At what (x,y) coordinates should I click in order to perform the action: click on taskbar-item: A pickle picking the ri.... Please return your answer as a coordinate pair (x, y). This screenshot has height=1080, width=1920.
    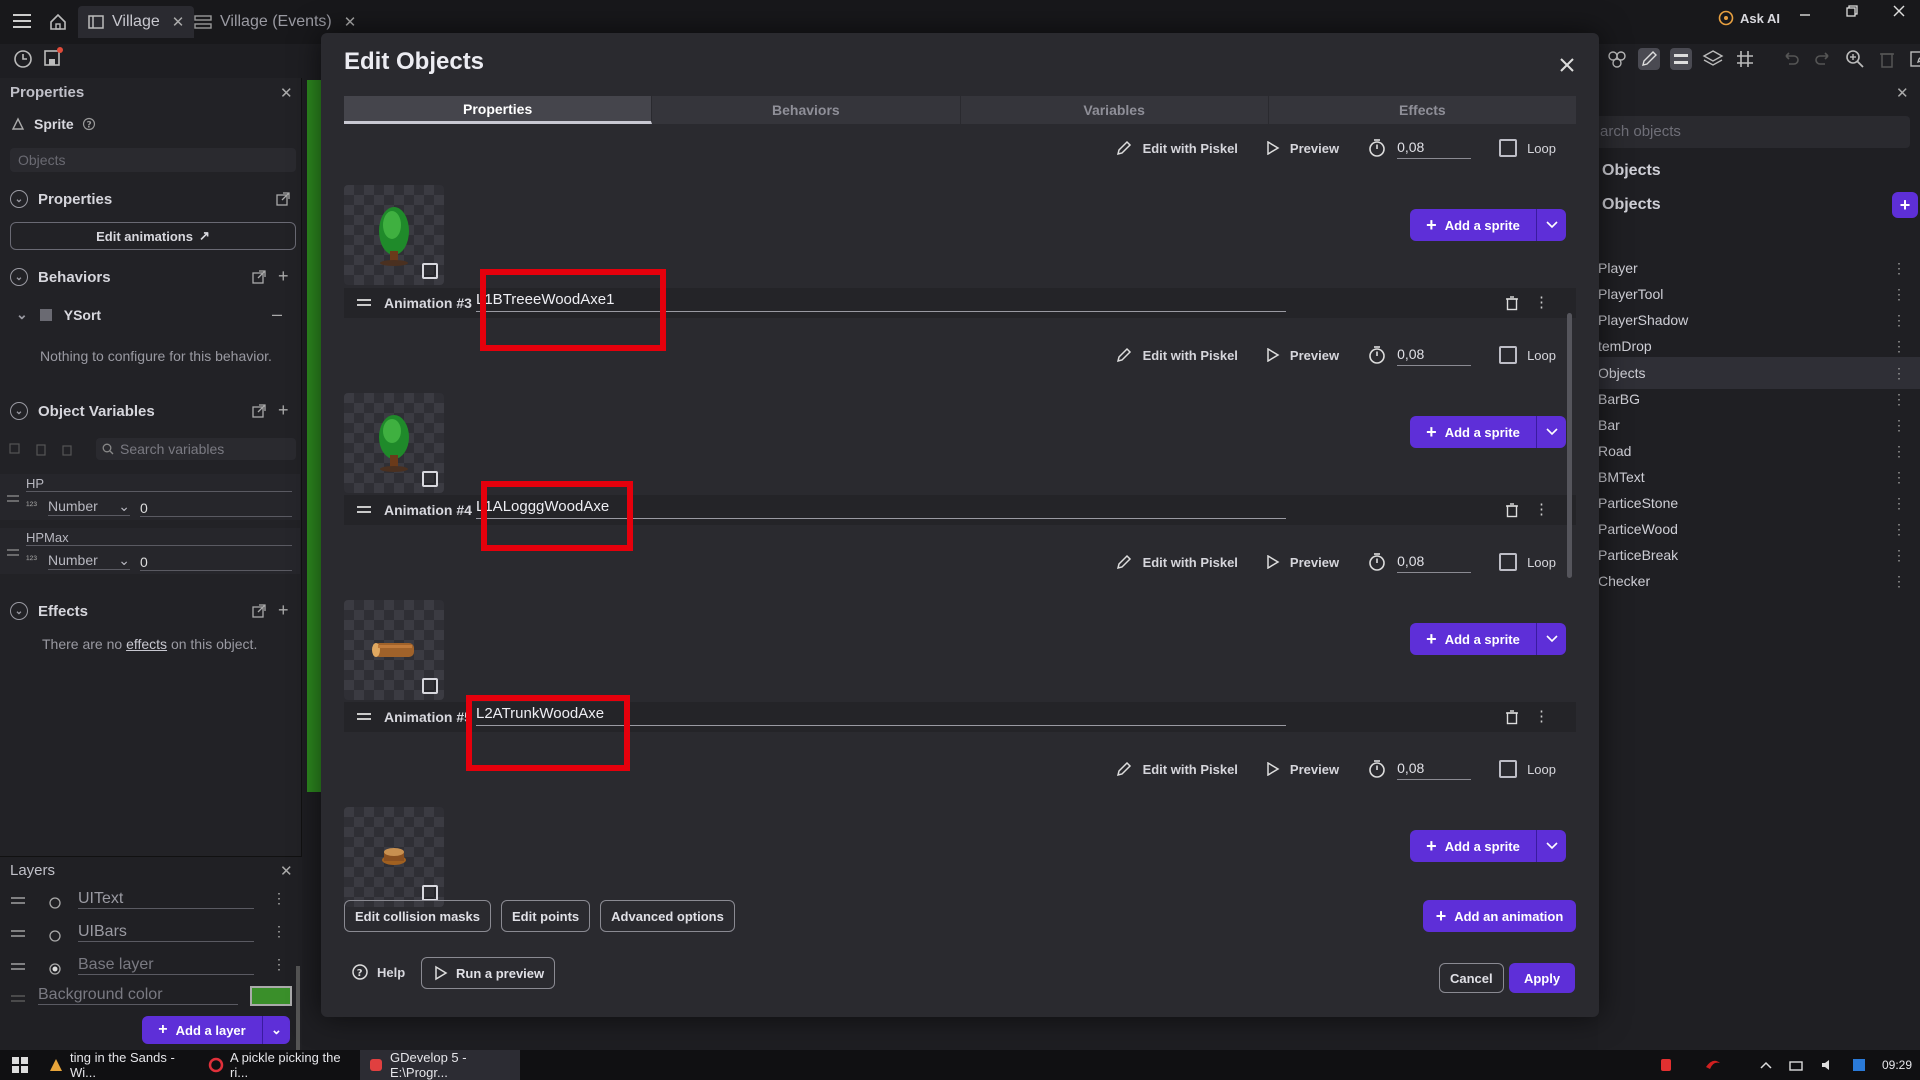
    Looking at the image, I should click on (280, 1065).